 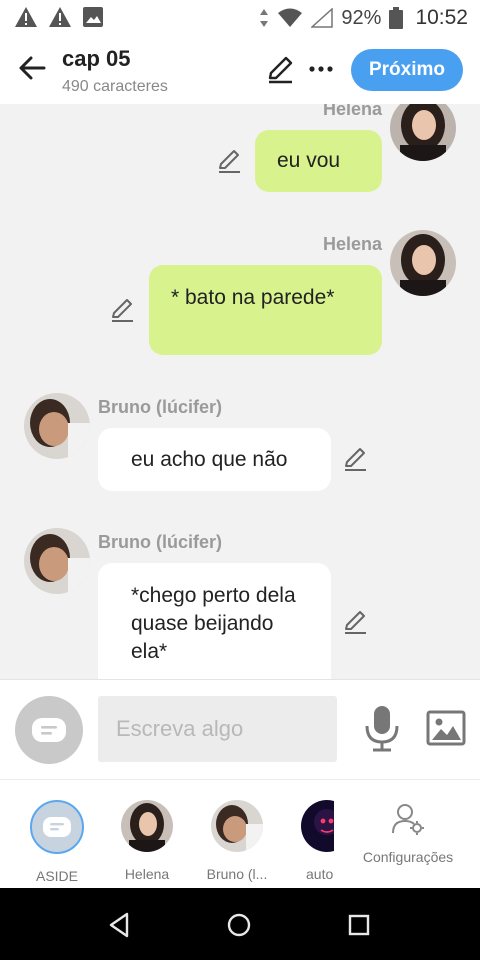 What do you see at coordinates (318, 161) in the screenshot?
I see `message-bubble: eu vou` at bounding box center [318, 161].